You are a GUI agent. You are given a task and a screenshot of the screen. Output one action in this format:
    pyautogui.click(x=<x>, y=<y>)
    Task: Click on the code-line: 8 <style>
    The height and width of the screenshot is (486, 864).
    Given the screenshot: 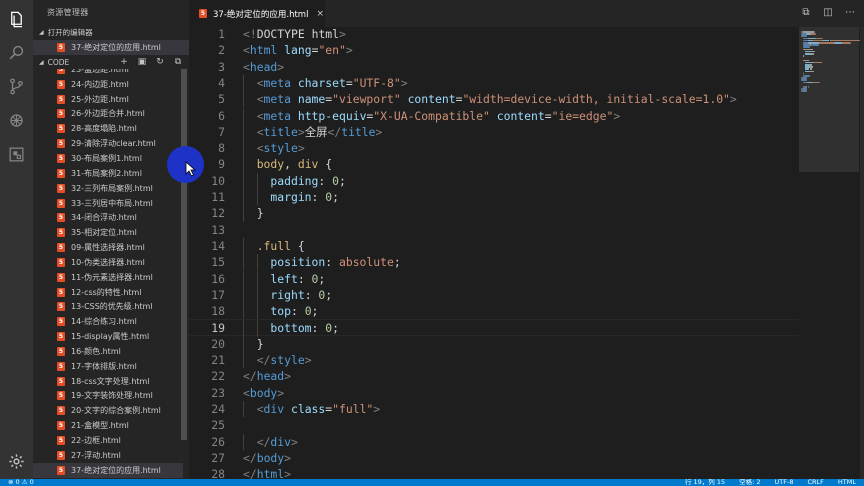 What is the action you would take?
    pyautogui.click(x=494, y=148)
    